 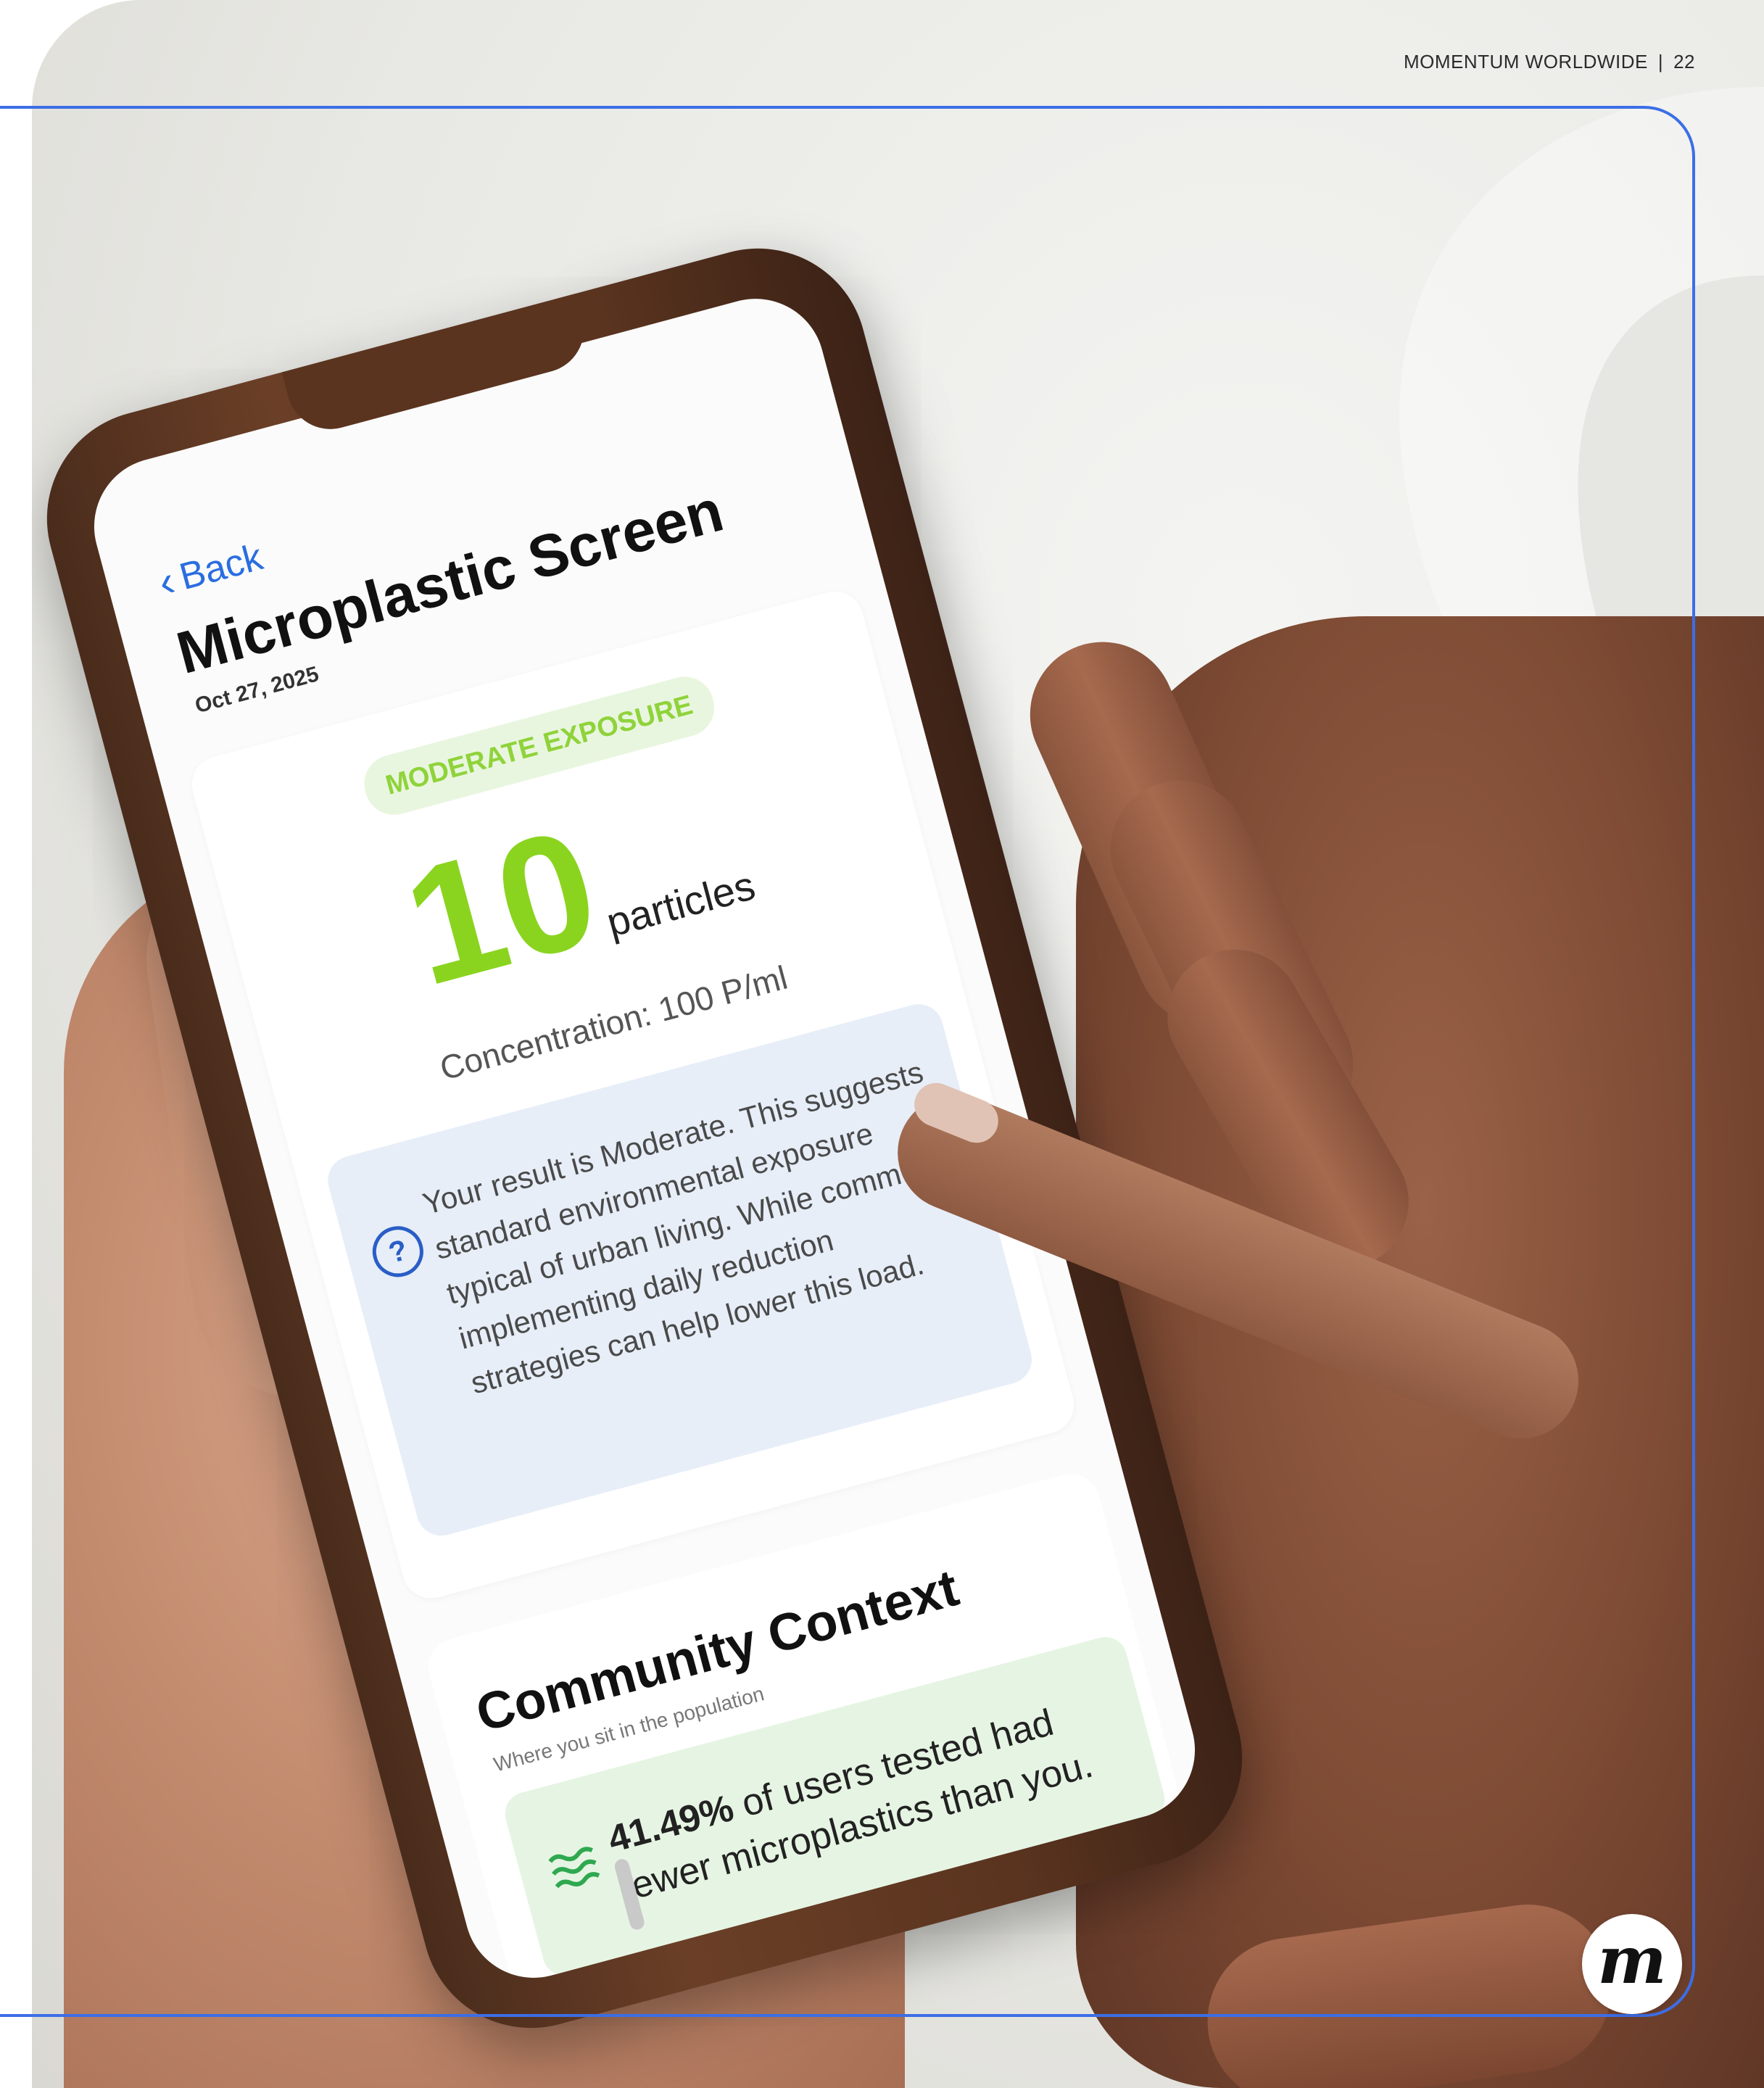 I want to click on waves-icon, so click(x=574, y=1868).